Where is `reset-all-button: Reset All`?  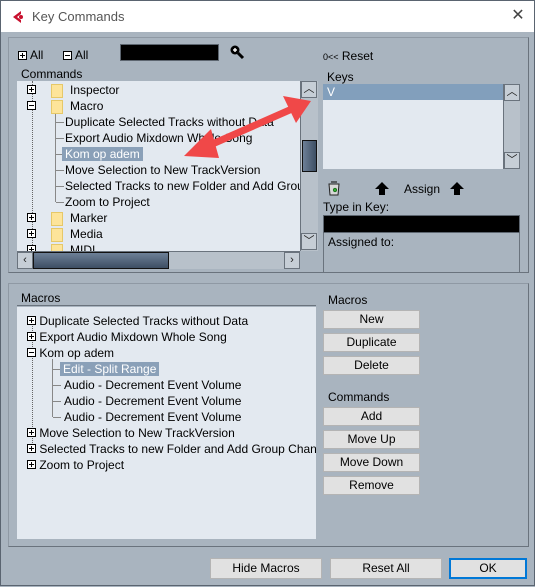
reset-all-button: Reset All is located at coordinates (386, 568).